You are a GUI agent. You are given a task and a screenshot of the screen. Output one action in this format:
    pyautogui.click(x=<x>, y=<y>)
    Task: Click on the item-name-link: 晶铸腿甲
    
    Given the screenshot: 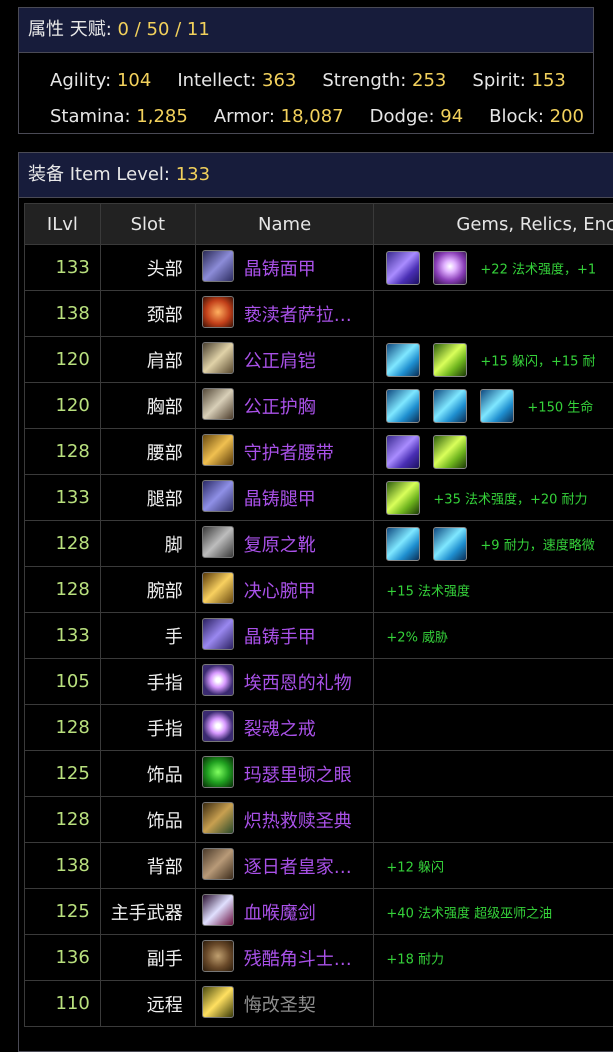 What is the action you would take?
    pyautogui.click(x=280, y=499)
    